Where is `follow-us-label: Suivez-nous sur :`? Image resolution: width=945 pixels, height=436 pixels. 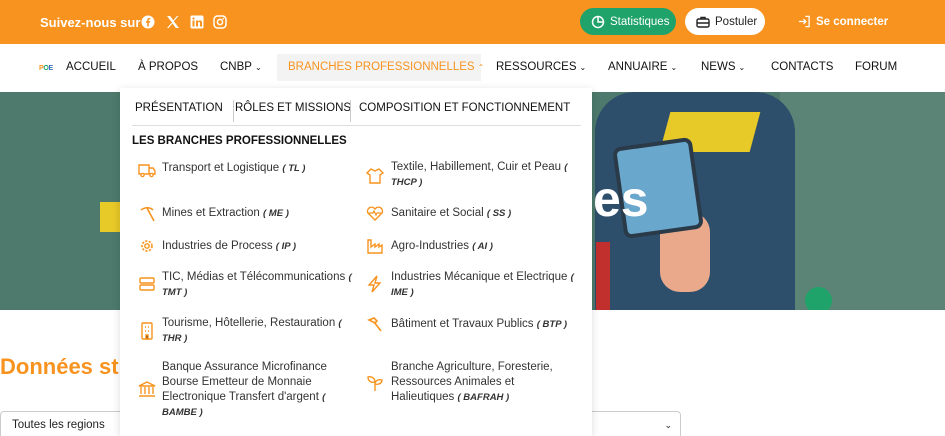 follow-us-label: Suivez-nous sur : is located at coordinates (94, 22).